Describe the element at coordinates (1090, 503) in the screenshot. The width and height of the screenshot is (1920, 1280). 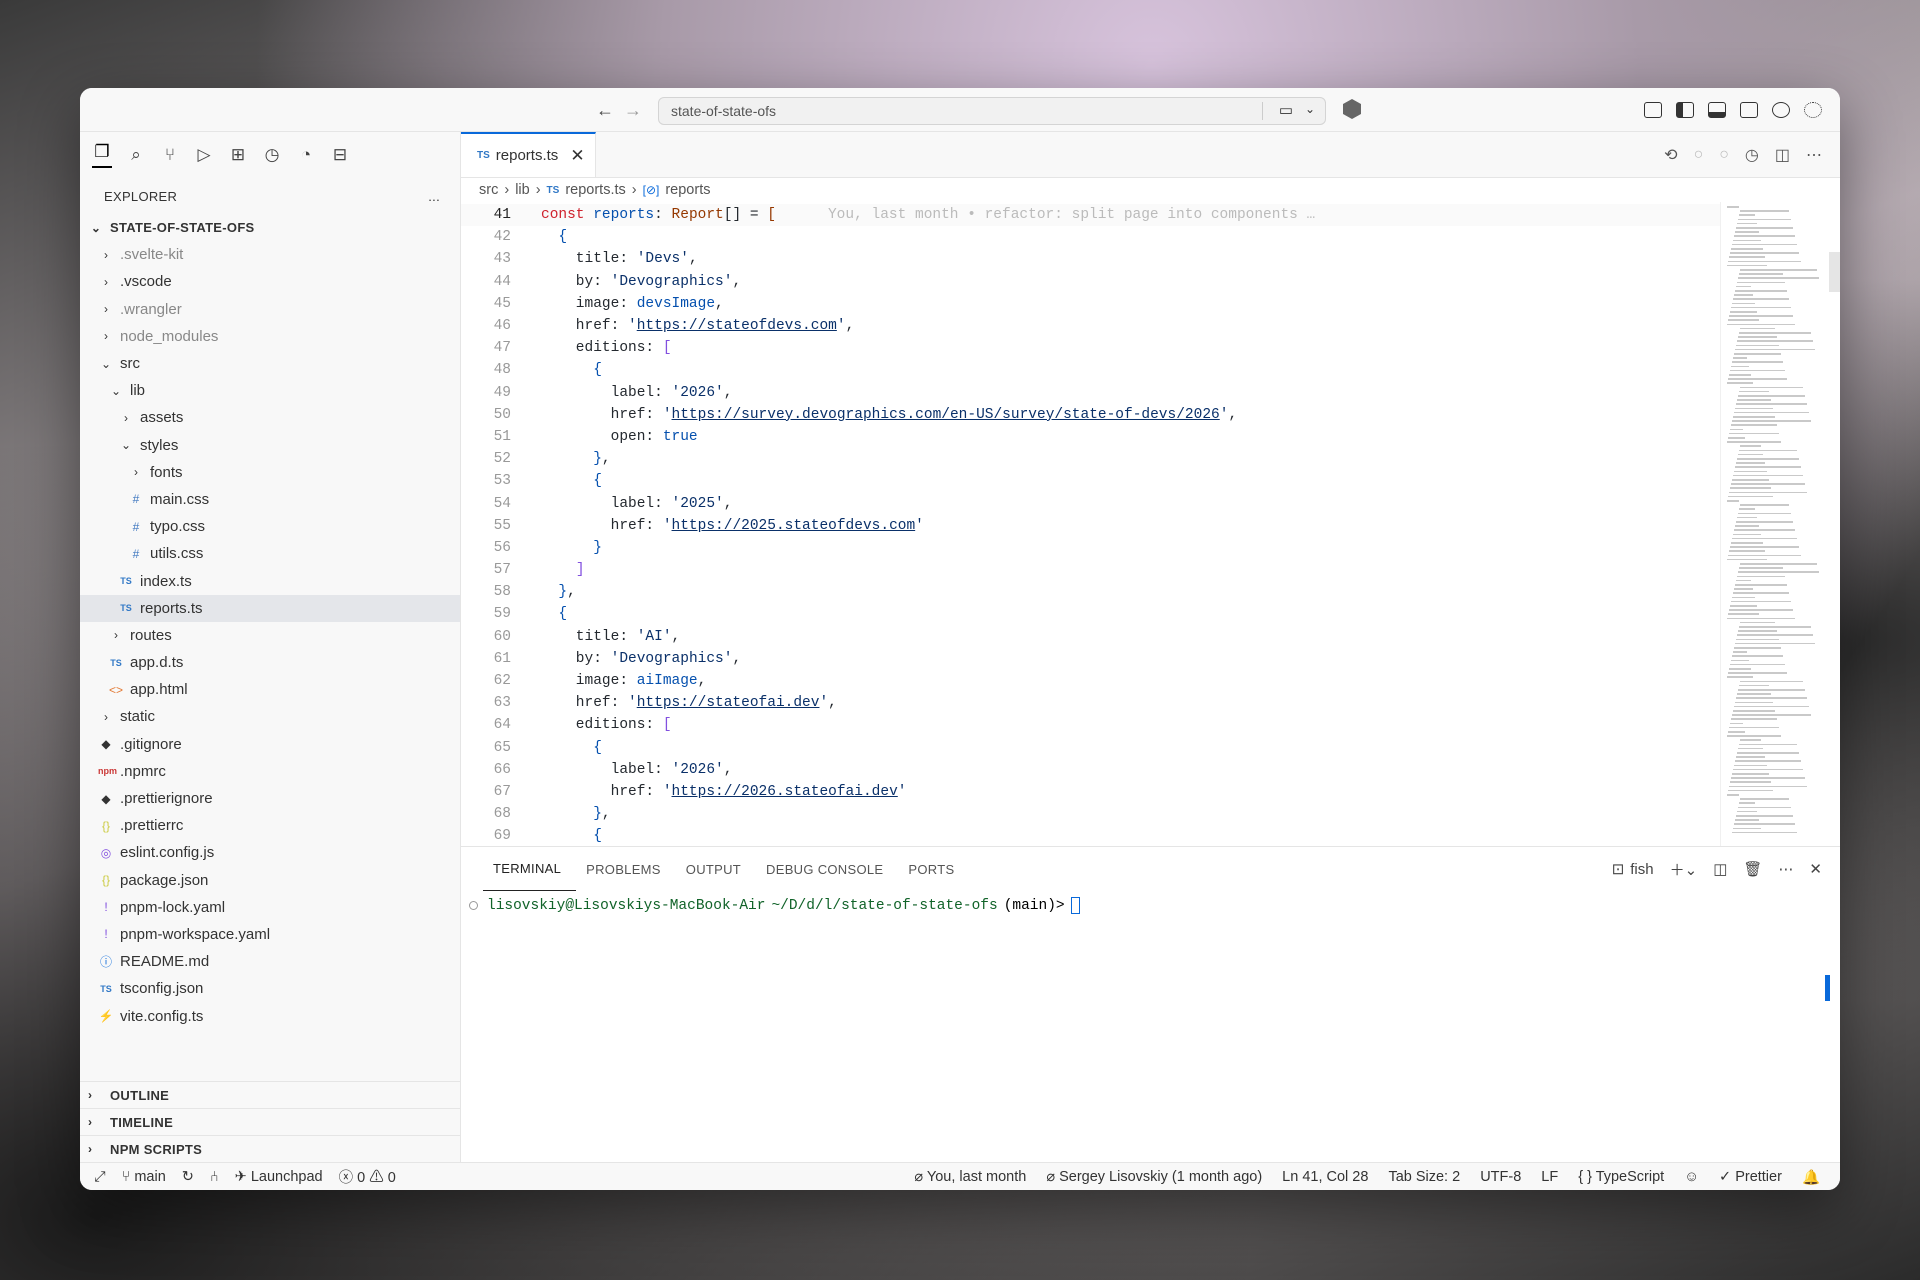
I see `code-line: 54 label: '2025',` at that location.